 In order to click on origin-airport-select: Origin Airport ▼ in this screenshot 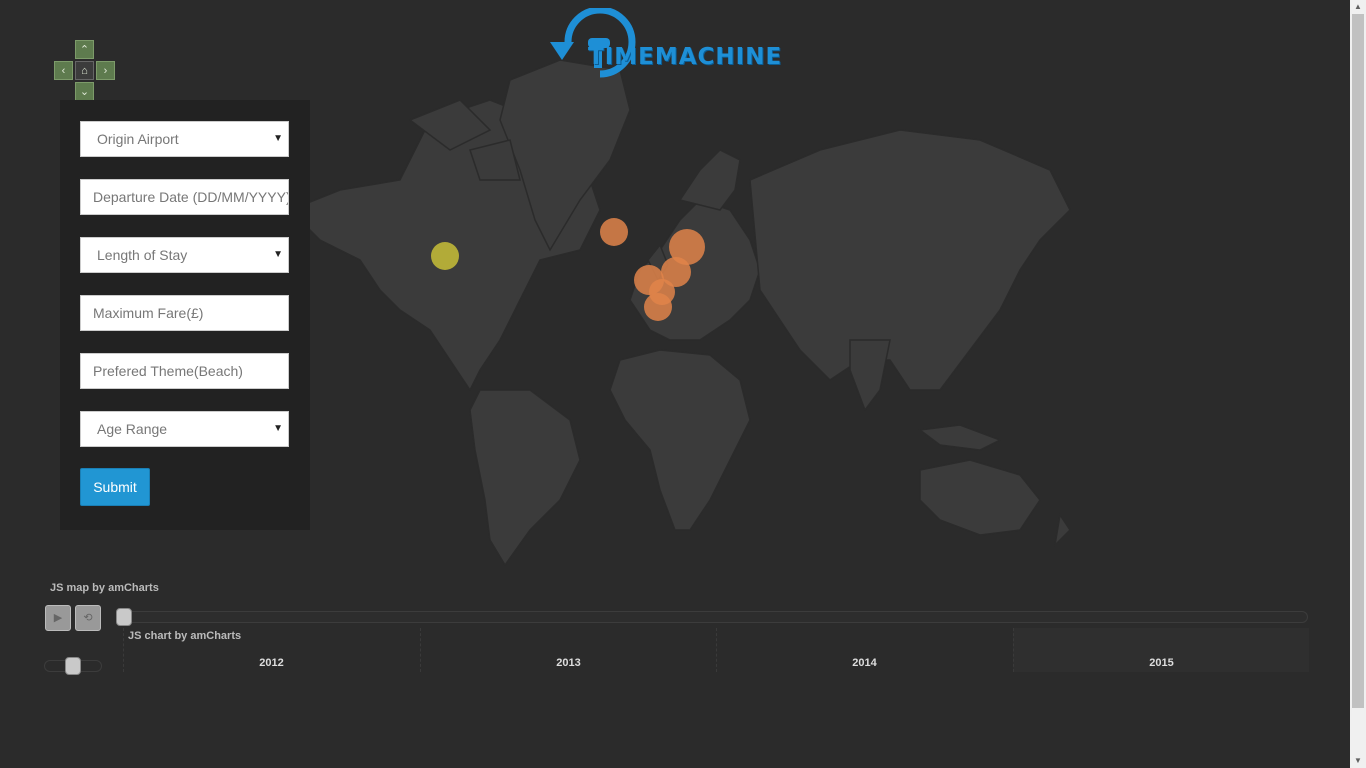, I will do `click(184, 139)`.